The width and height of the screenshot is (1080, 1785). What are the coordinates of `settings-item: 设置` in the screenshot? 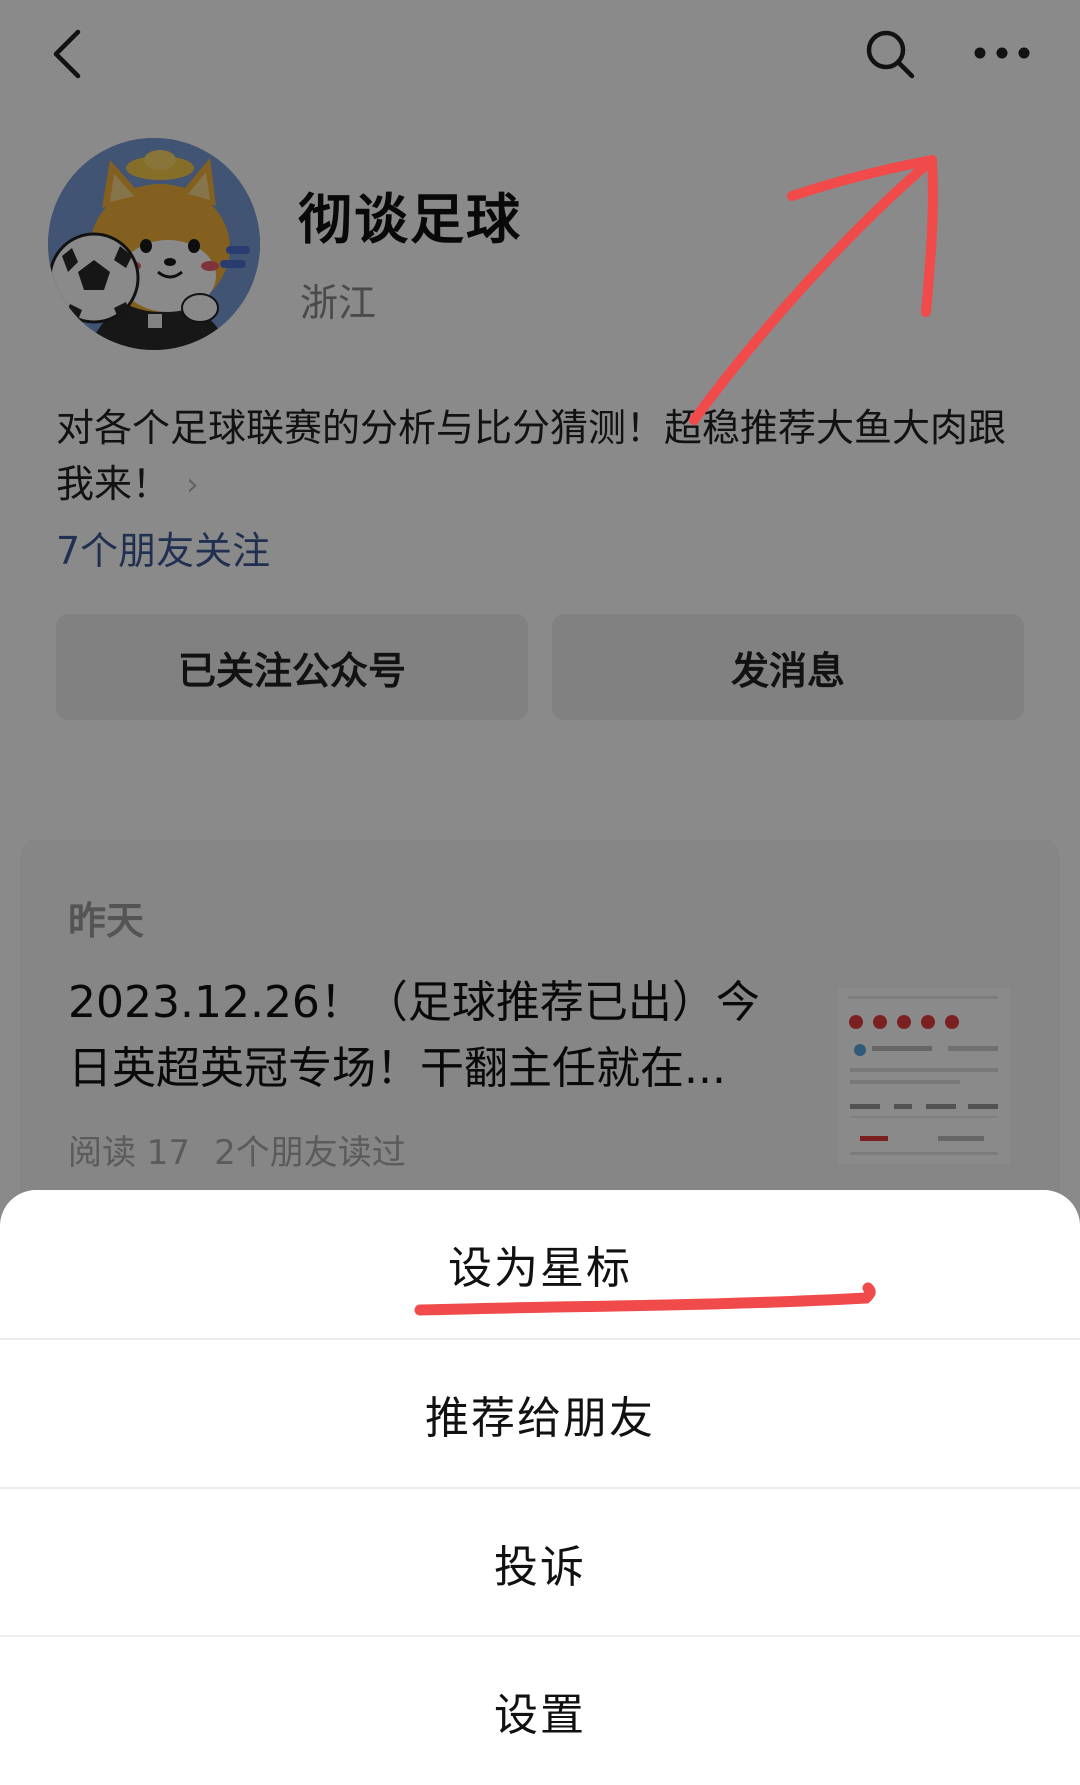 It's located at (540, 1711).